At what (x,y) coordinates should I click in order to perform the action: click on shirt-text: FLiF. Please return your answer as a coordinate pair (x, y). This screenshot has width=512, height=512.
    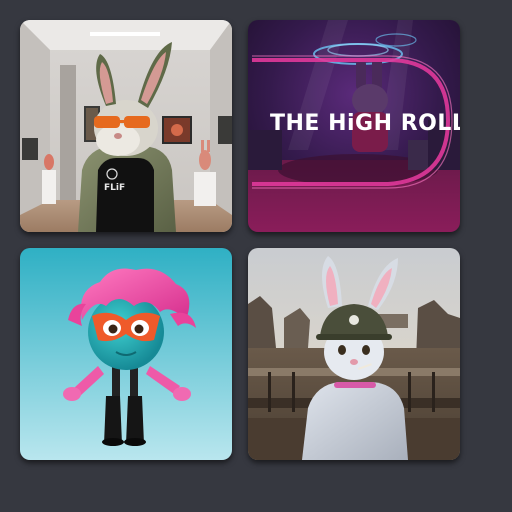
    Looking at the image, I should click on (114, 188).